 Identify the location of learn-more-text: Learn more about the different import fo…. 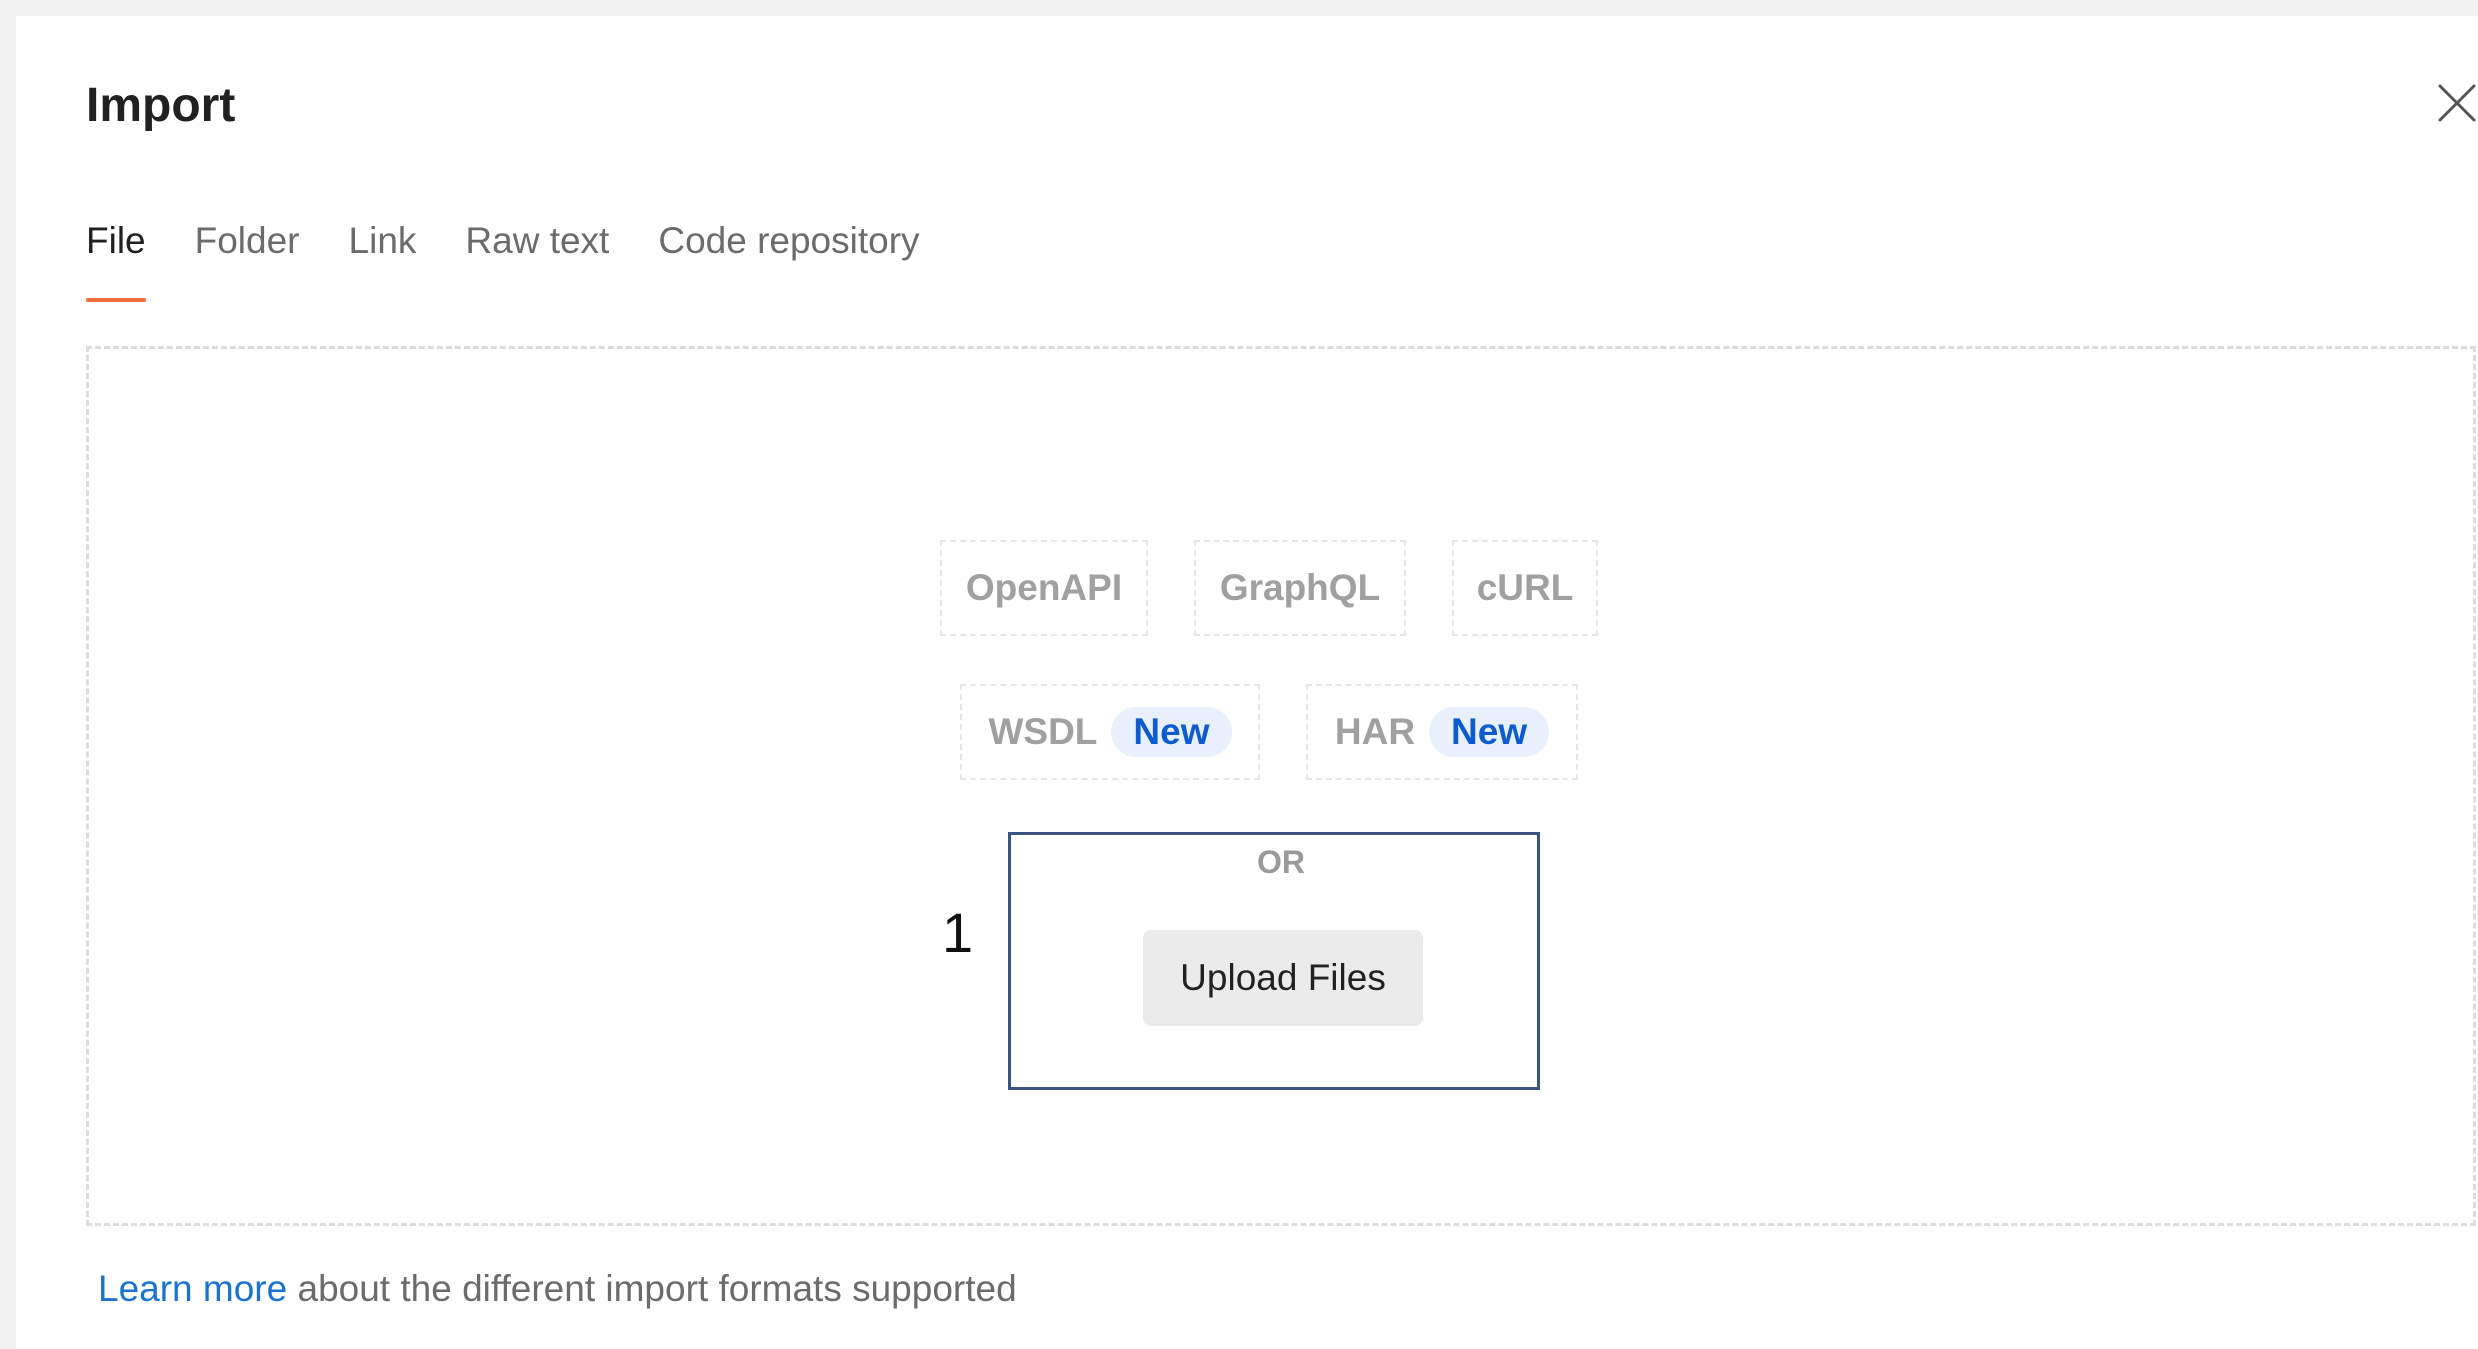
(557, 1289).